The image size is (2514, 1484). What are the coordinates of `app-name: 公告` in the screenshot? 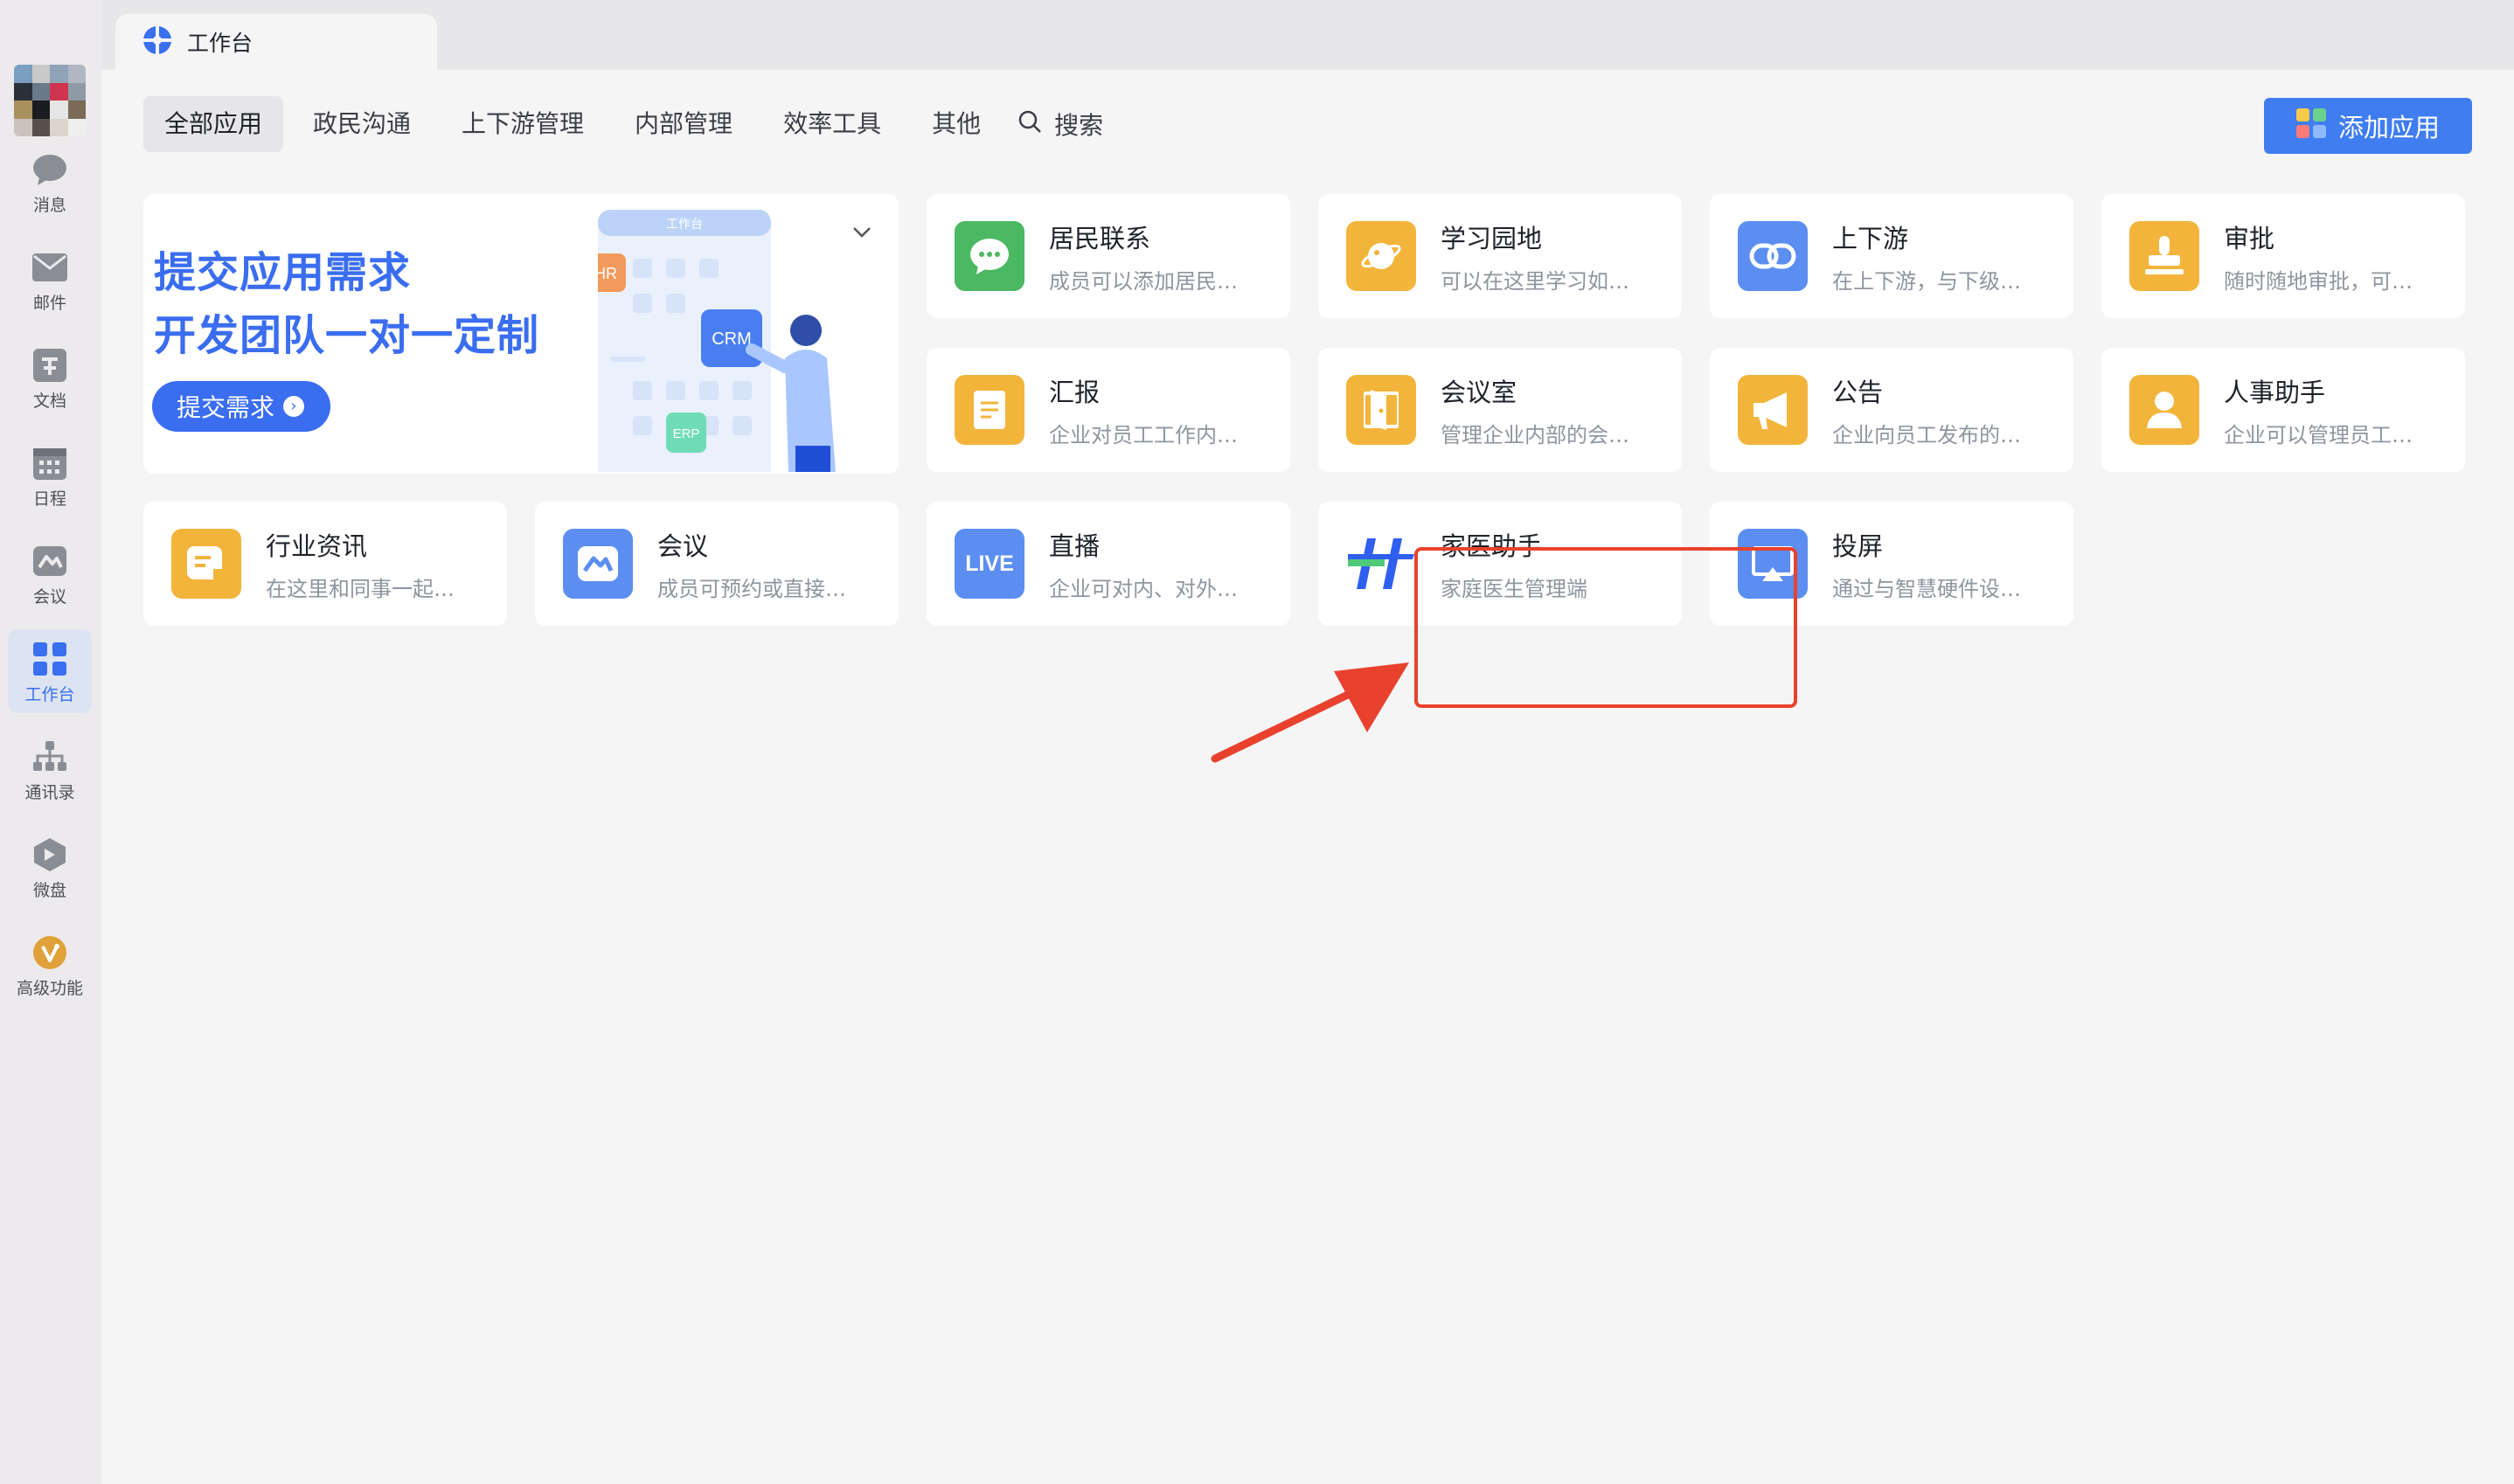 It's located at (1858, 392).